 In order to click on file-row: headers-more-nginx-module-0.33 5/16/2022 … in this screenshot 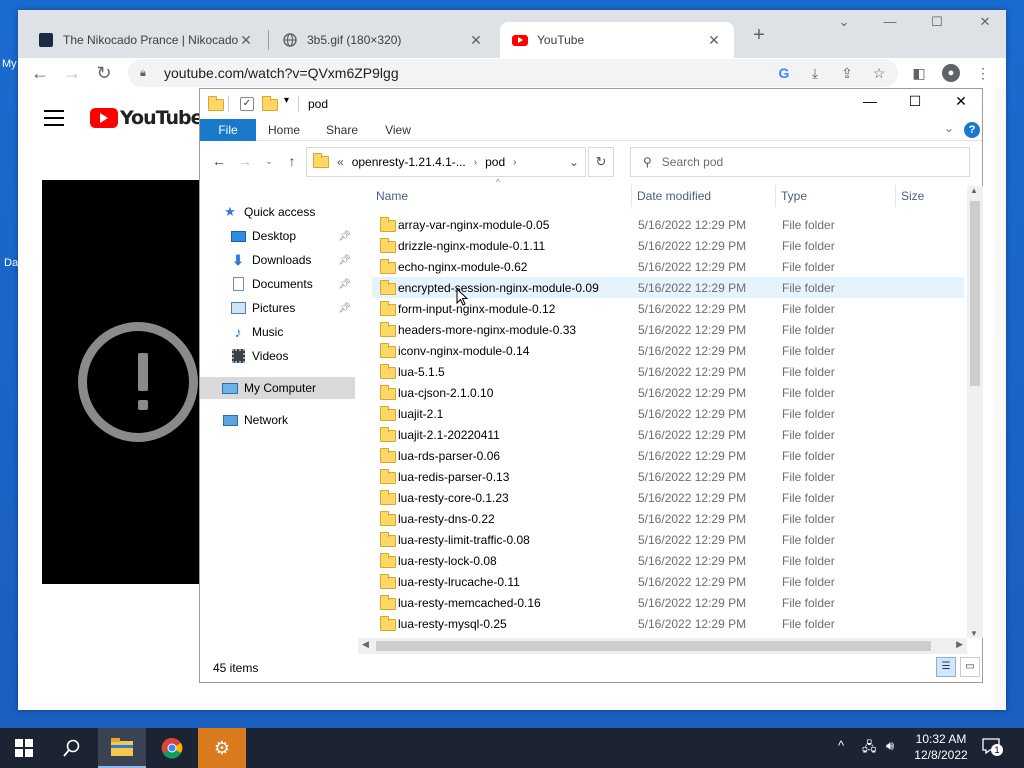, I will do `click(668, 329)`.